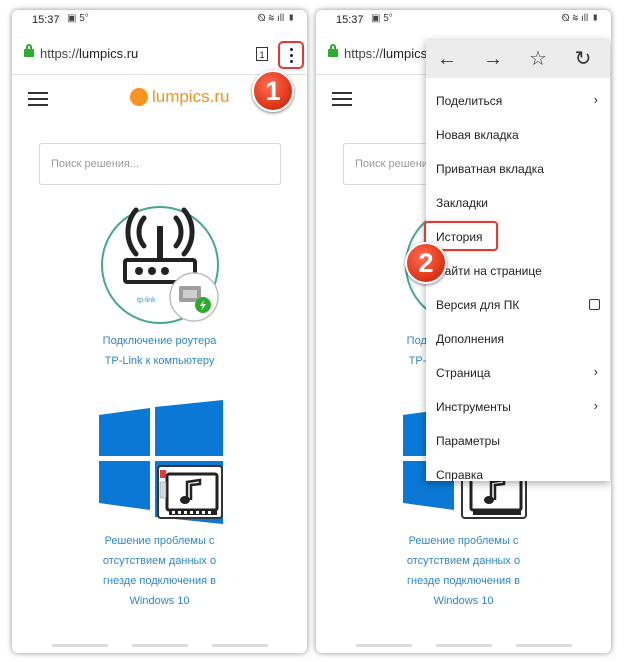  I want to click on menu-item-label: Закладки, so click(462, 203).